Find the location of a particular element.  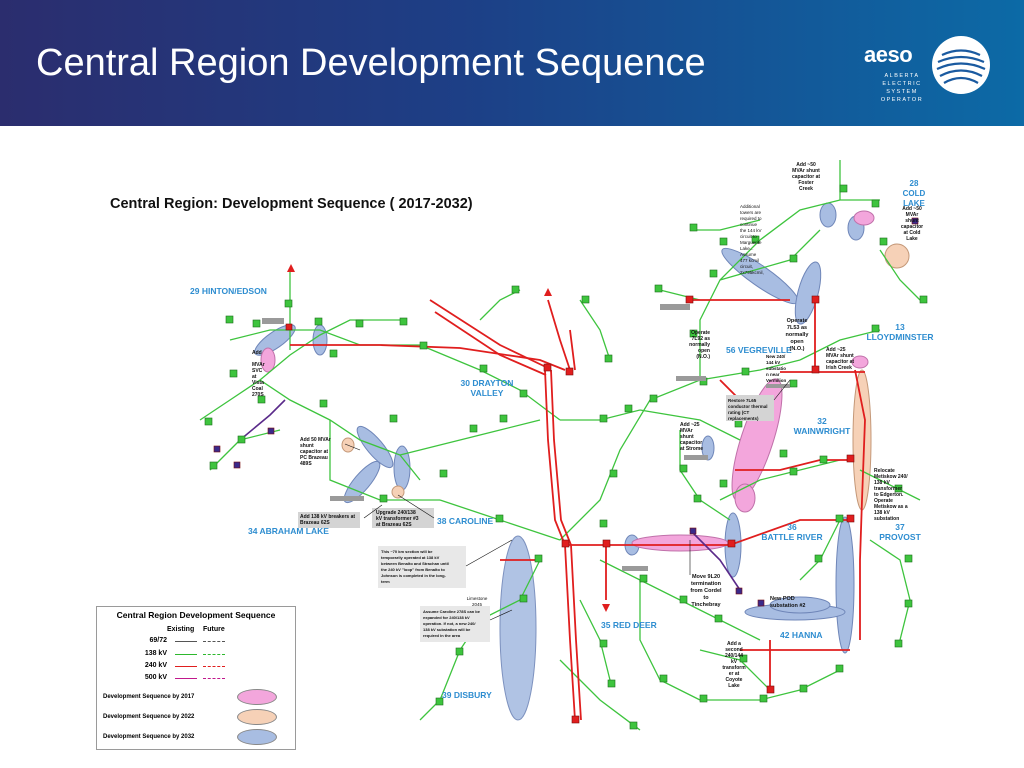

swirl-logo-icon is located at coordinates (961, 65).